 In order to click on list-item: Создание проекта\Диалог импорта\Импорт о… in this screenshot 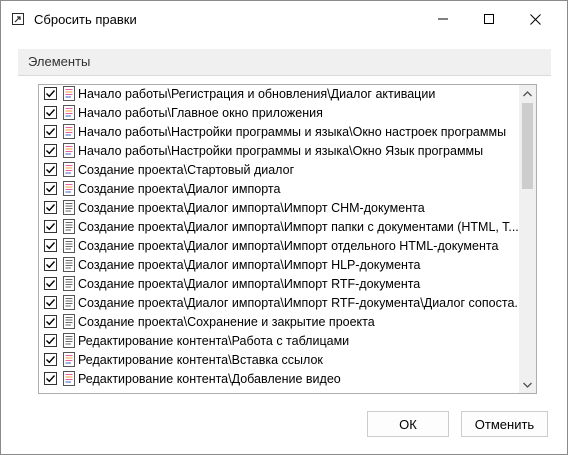, I will do `click(279, 246)`.